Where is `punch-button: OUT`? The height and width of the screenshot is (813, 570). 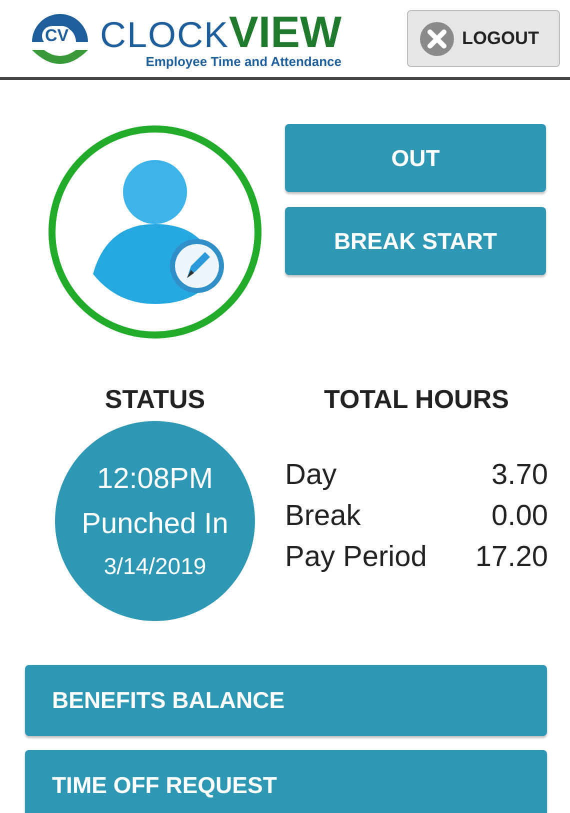 punch-button: OUT is located at coordinates (415, 158).